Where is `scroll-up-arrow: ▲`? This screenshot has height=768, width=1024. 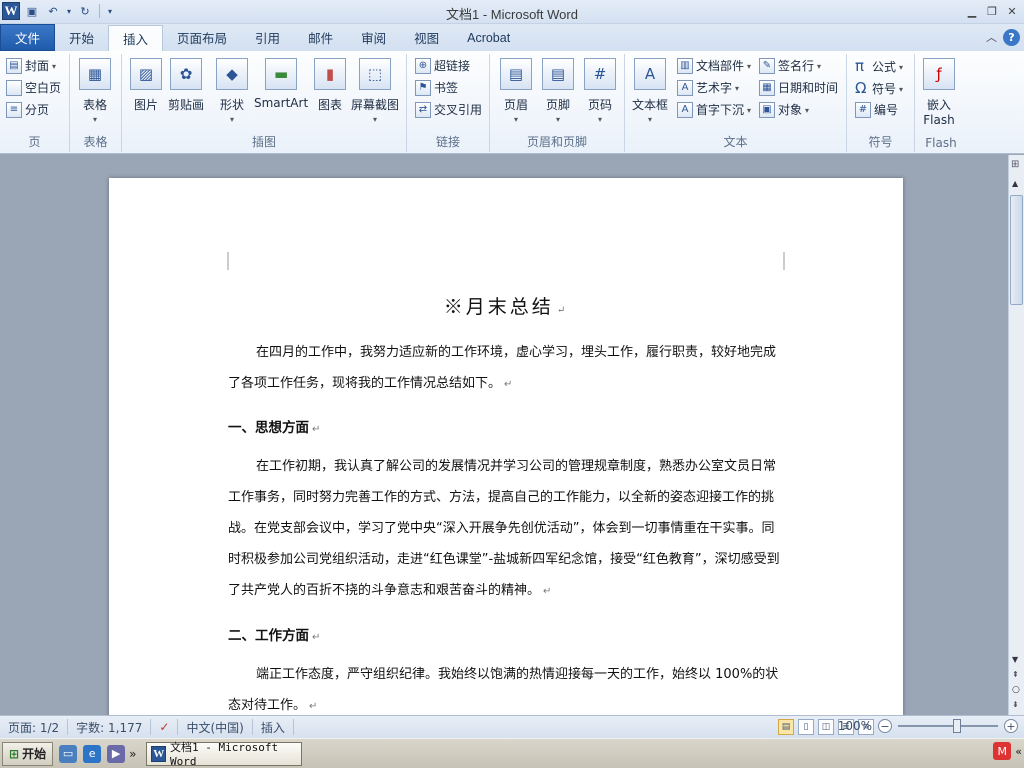
scroll-up-arrow: ▲ is located at coordinates (1015, 183).